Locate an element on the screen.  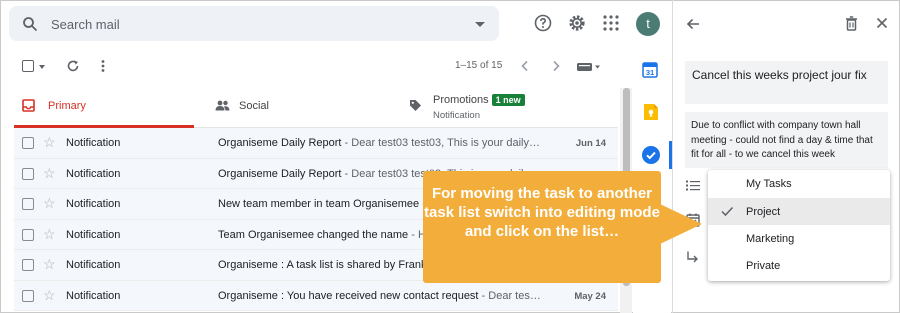
list-icon is located at coordinates (693, 185).